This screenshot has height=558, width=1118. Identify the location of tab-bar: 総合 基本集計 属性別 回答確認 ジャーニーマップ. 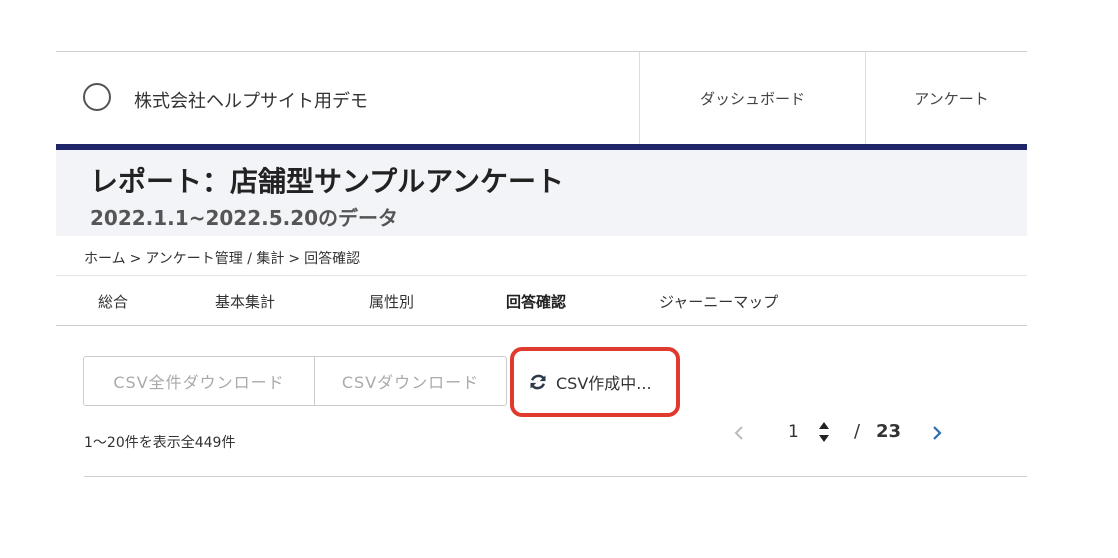
(541, 301).